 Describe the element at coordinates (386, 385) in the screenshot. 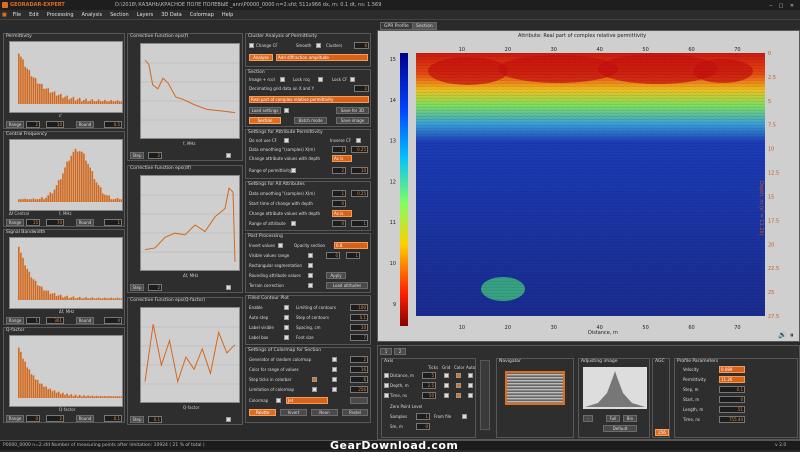

I see `depth-checkbox` at that location.